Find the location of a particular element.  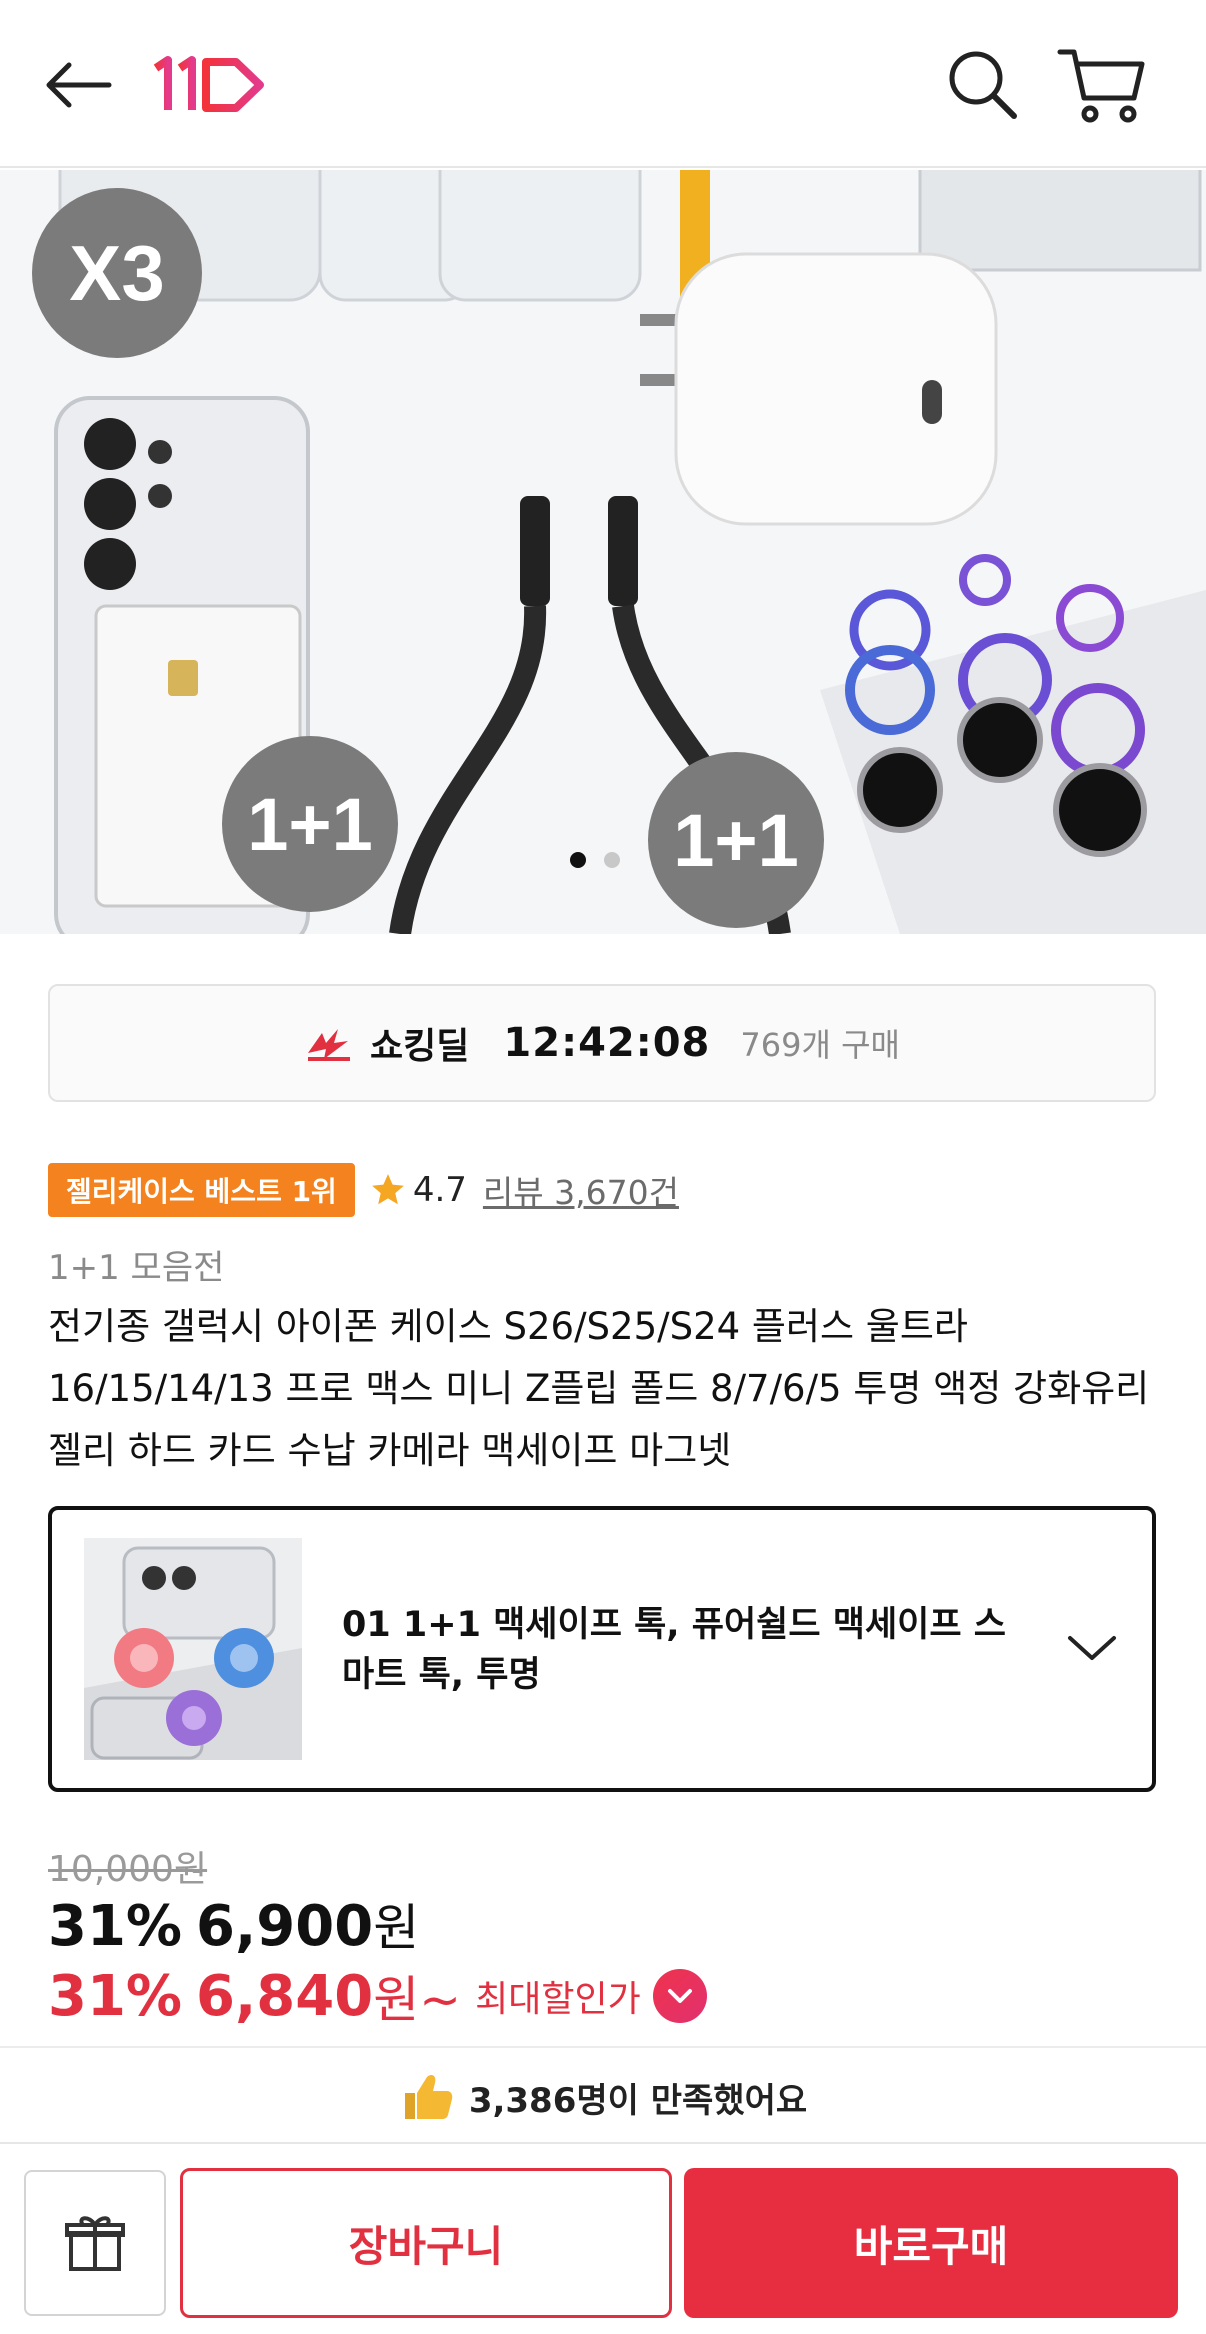

bundle-badge-2: 1+1 is located at coordinates (736, 840).